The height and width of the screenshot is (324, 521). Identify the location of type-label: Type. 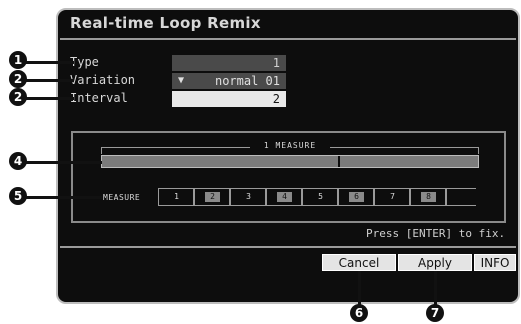
(84, 62).